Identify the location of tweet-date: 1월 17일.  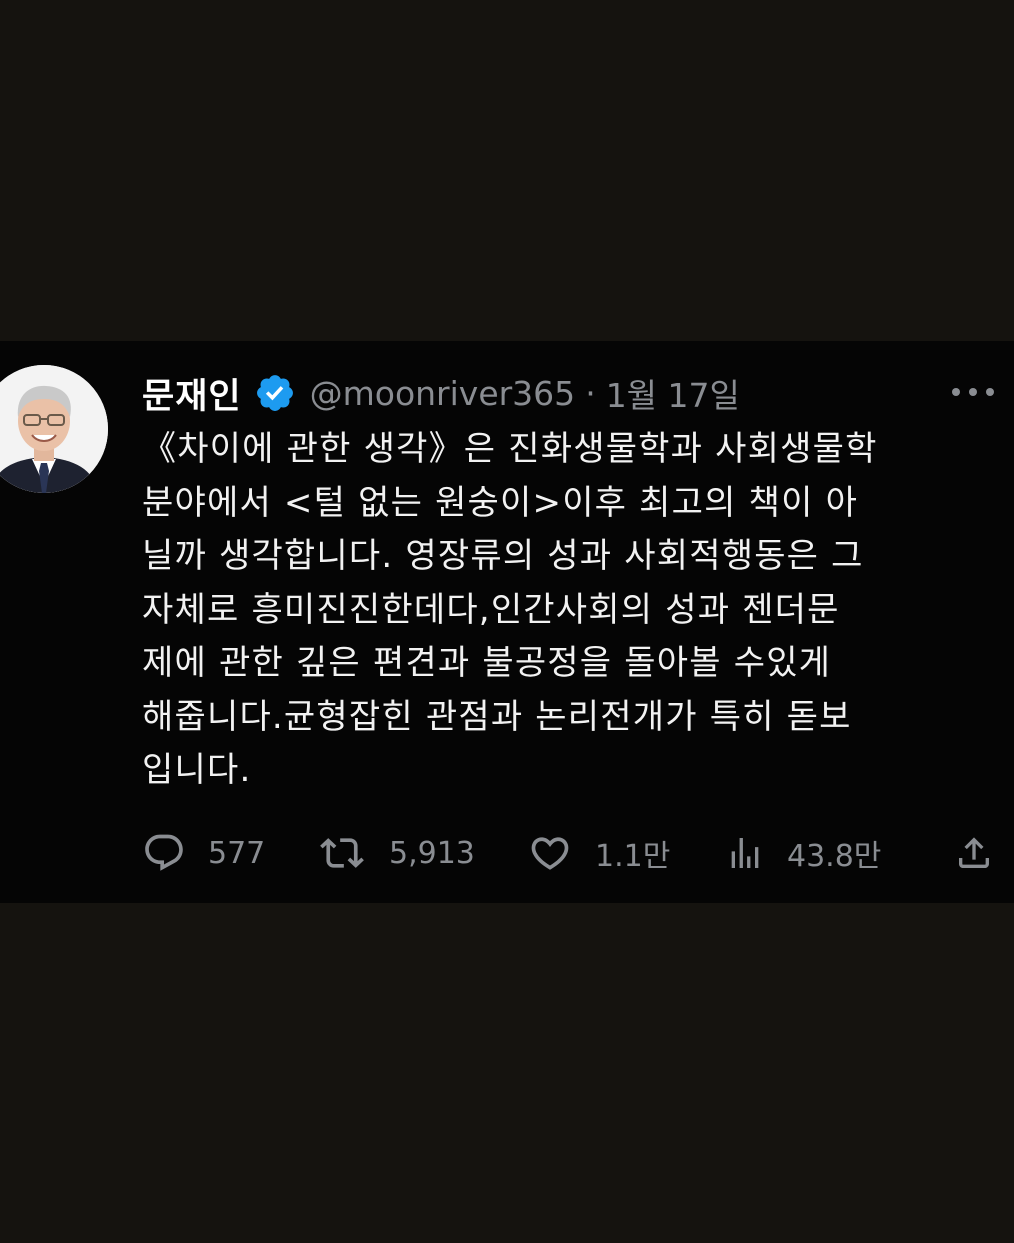
(673, 393).